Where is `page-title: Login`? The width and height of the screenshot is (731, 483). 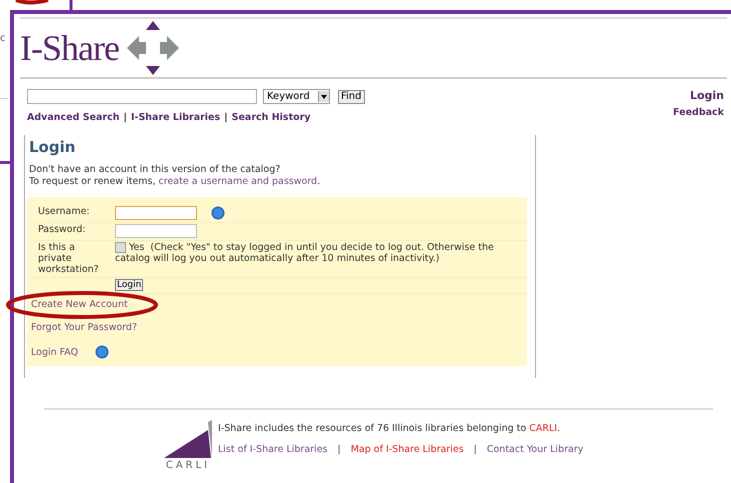 page-title: Login is located at coordinates (52, 147).